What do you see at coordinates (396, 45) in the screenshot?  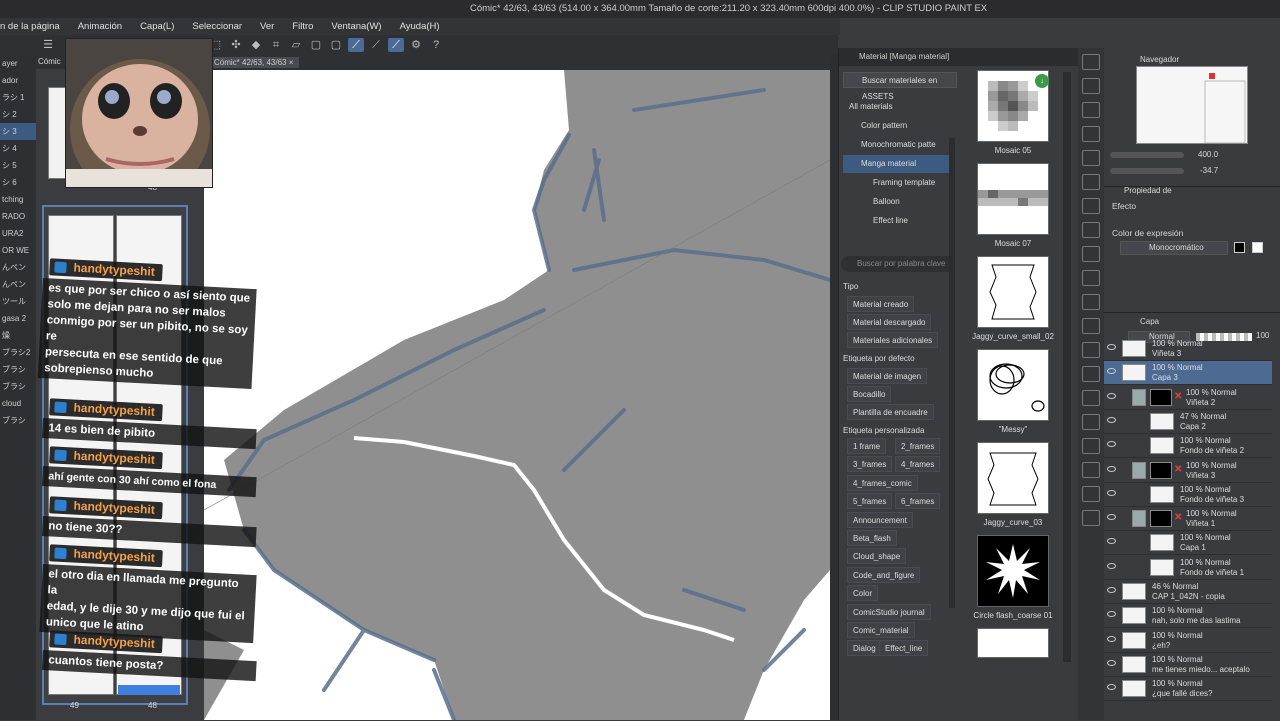 I see `snap-grid-icon: ⟋` at bounding box center [396, 45].